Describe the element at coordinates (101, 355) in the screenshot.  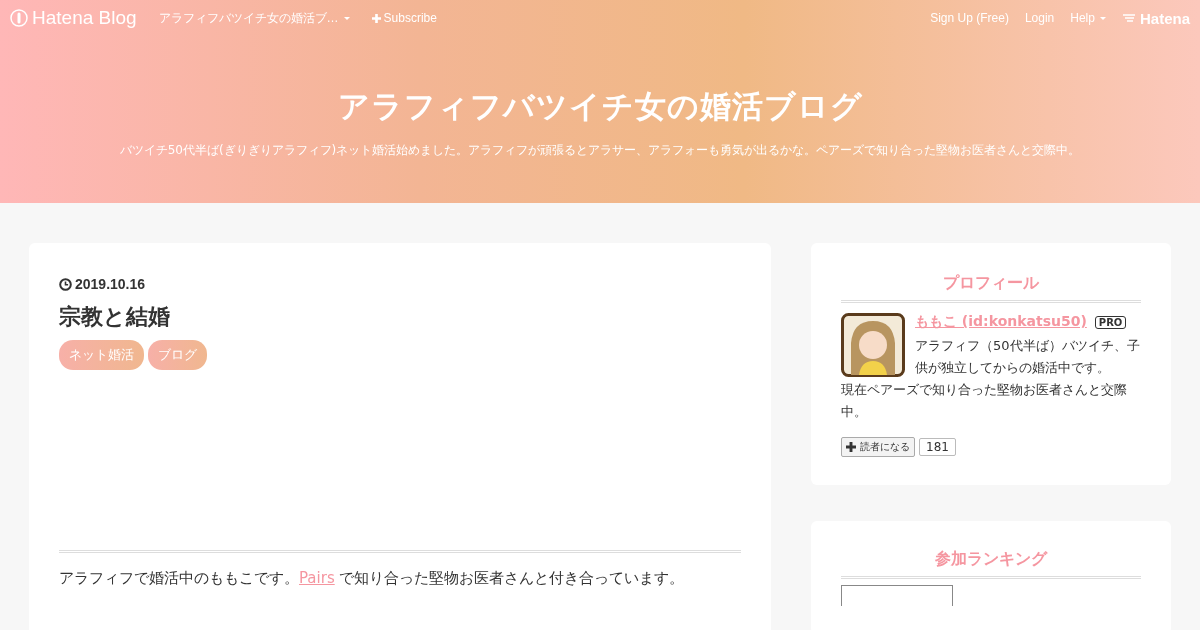
I see `category-tag: ネット婚活` at that location.